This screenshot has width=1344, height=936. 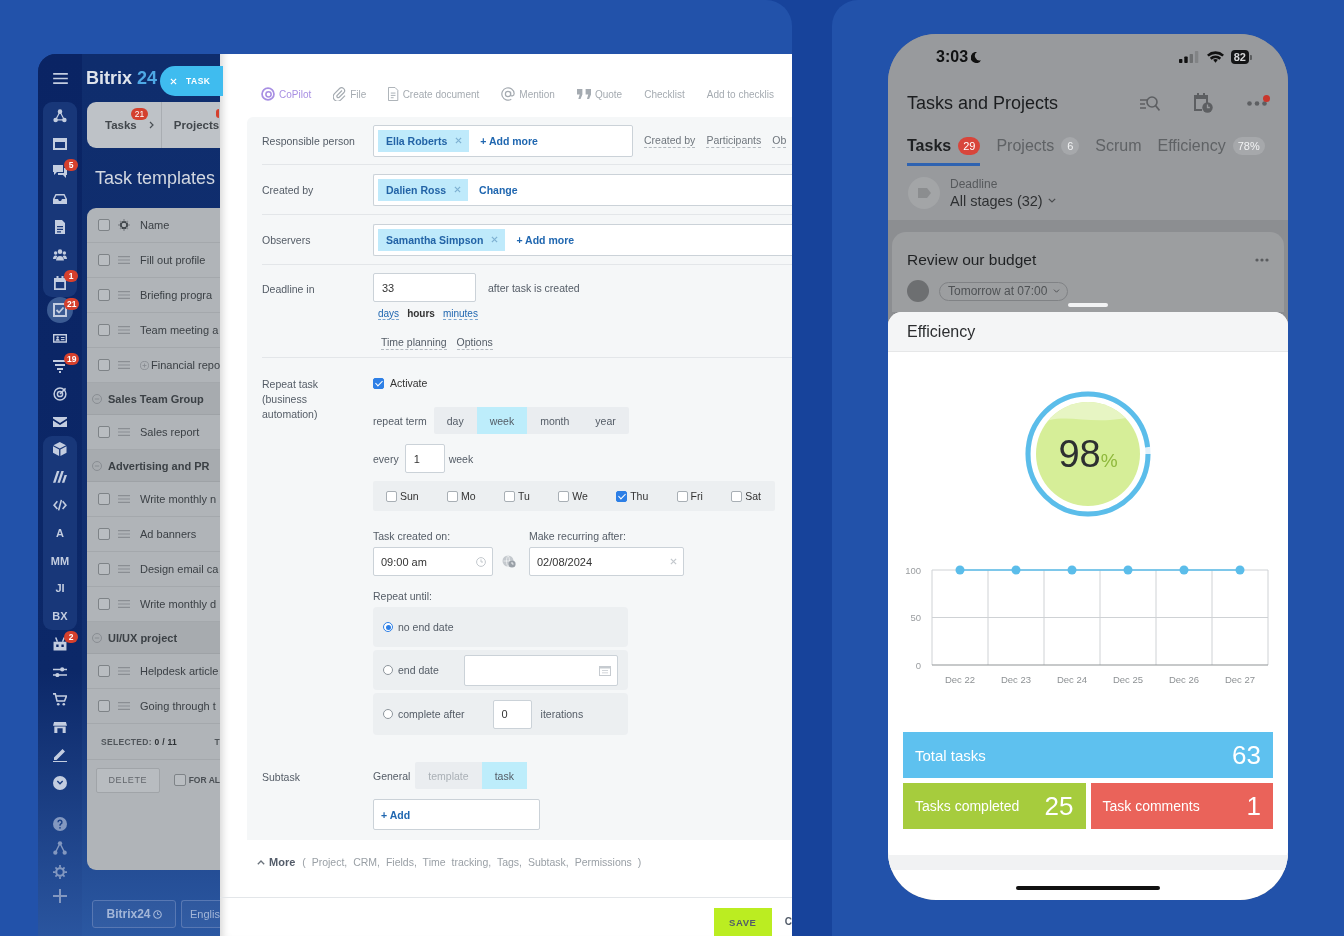 What do you see at coordinates (1262, 260) in the screenshot?
I see `more-icon` at bounding box center [1262, 260].